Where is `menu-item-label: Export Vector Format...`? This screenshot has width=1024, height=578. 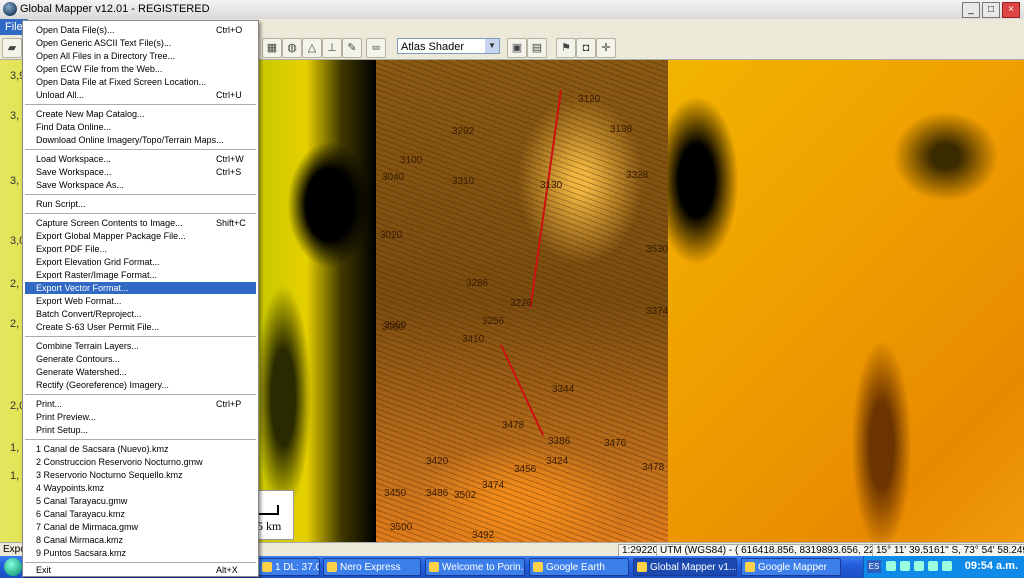
menu-item-label: Export Vector Format... is located at coordinates (82, 288).